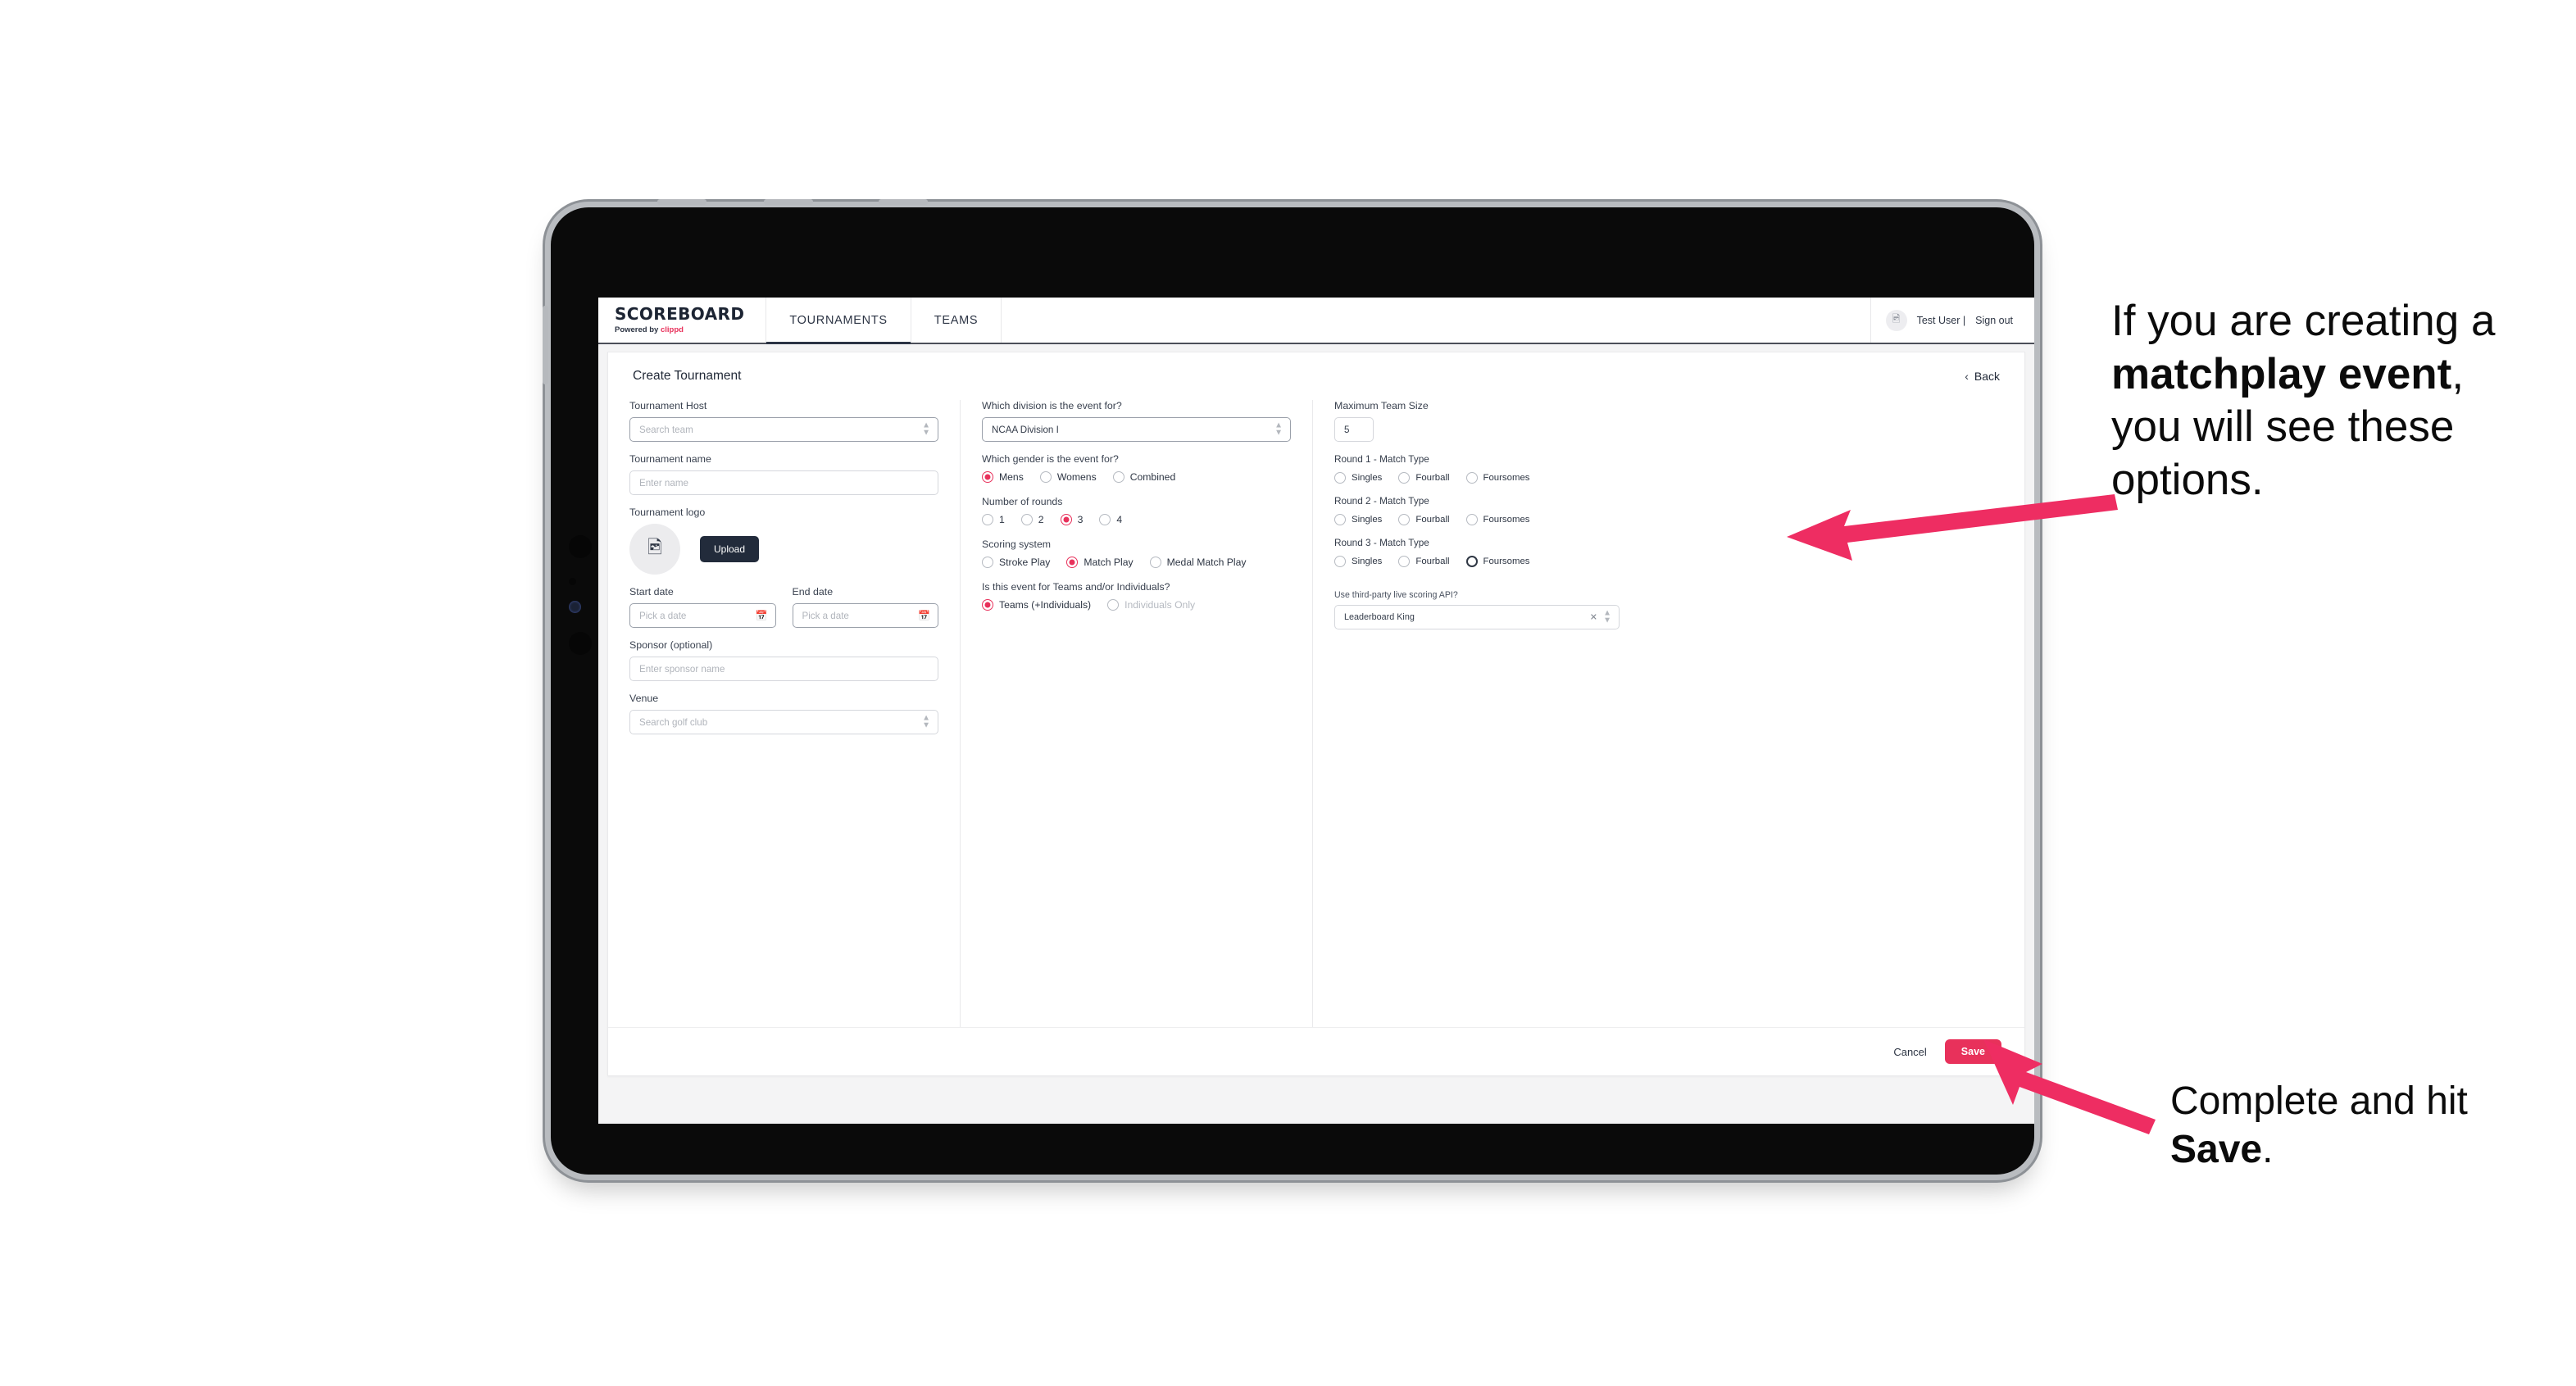 This screenshot has width=2576, height=1386. Describe the element at coordinates (1316, 1051) in the screenshot. I see `card-footer: Cancel Save` at that location.